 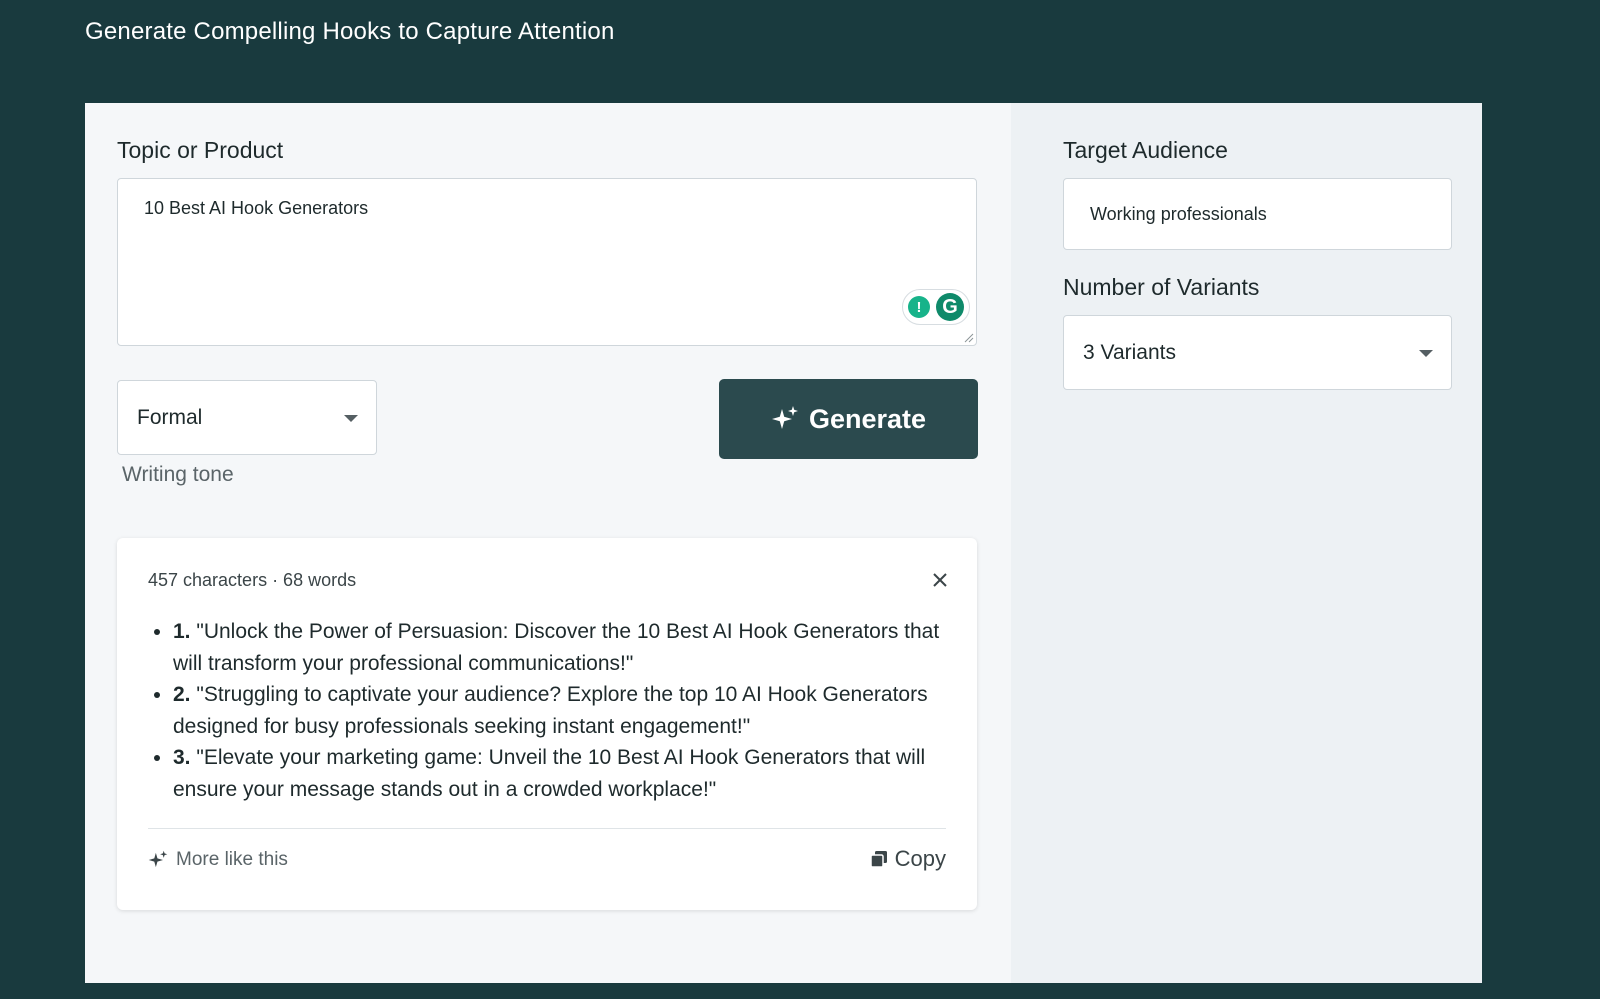 I want to click on tone-select: Formal, so click(x=247, y=417).